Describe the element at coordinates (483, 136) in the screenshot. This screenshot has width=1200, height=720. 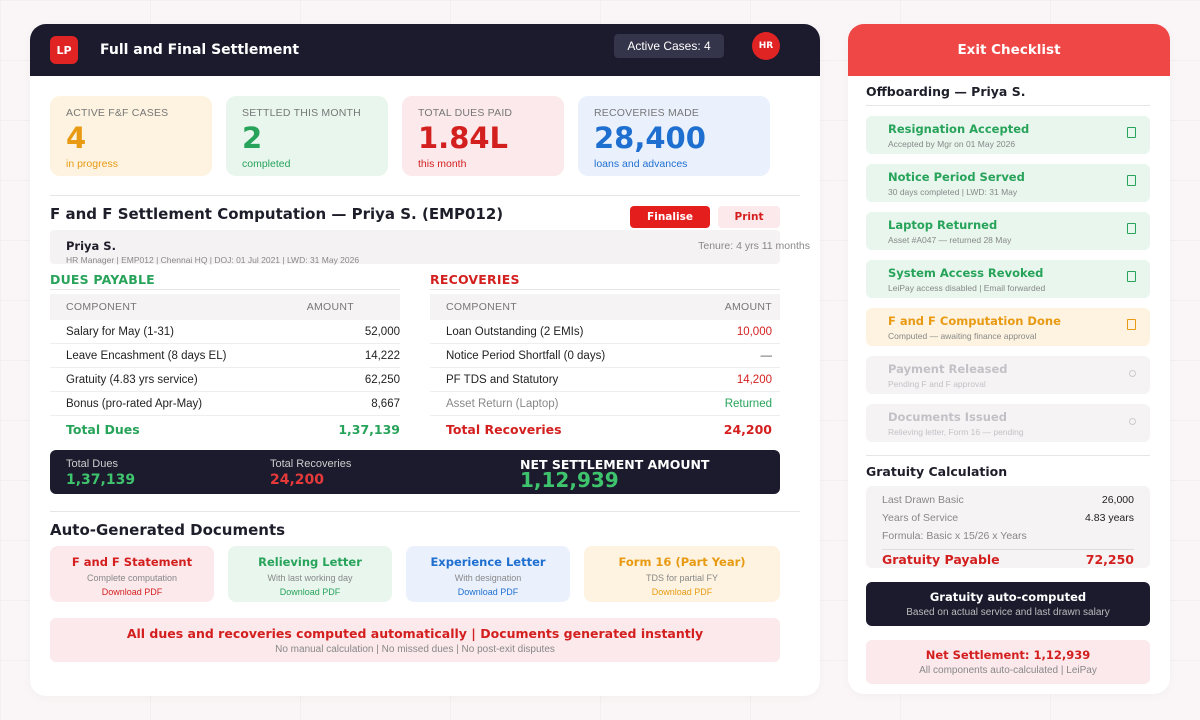
I see `stat-card-dues-paid: TOTAL DUES PAID 1.84L this month` at that location.